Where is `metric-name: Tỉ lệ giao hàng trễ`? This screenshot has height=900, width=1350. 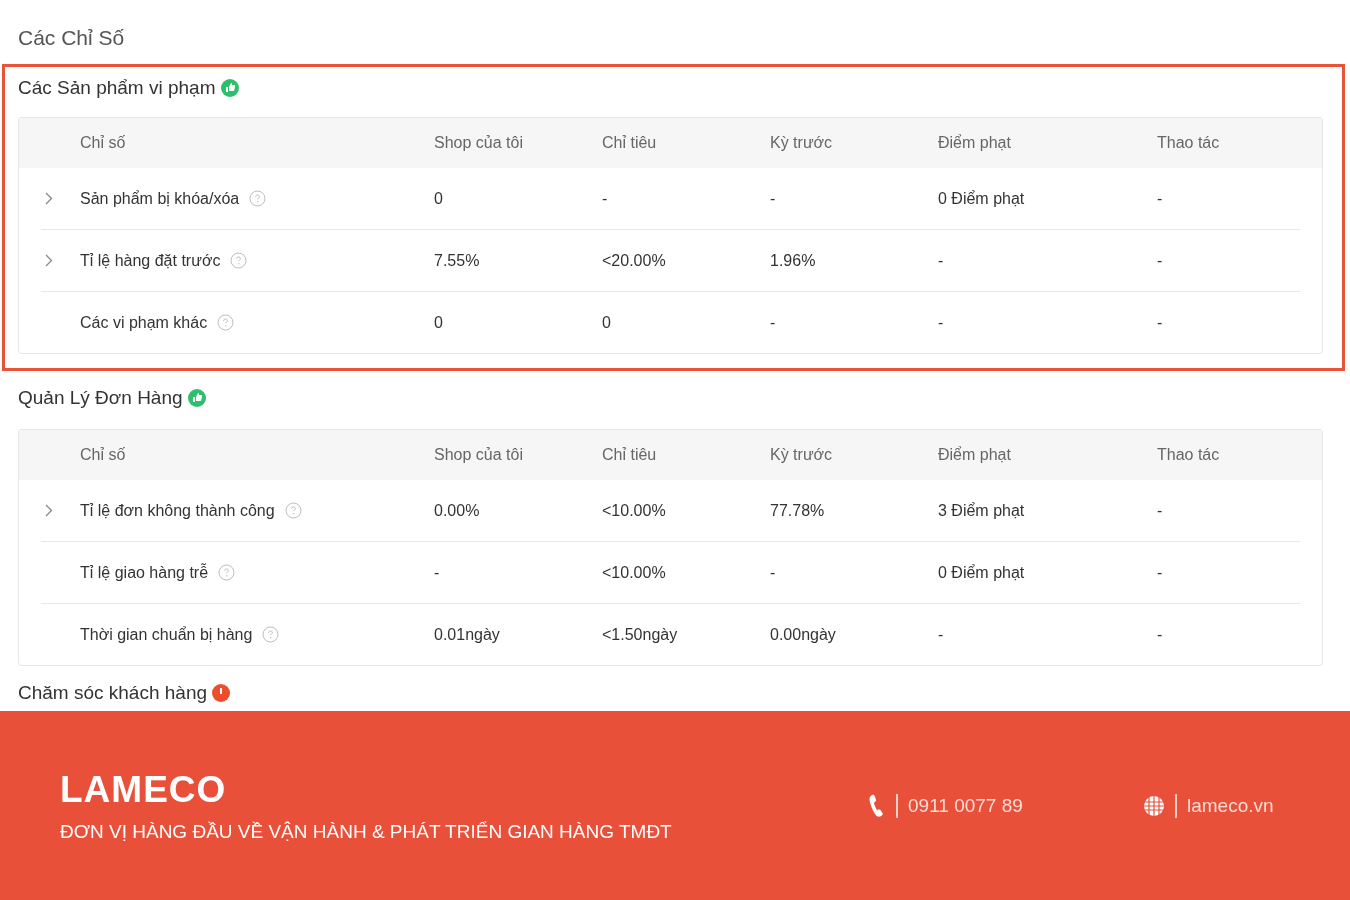 metric-name: Tỉ lệ giao hàng trễ is located at coordinates (144, 572).